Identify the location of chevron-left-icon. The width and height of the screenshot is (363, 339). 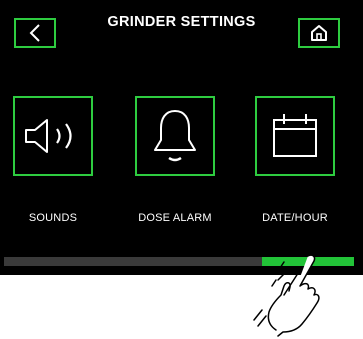
(34, 33).